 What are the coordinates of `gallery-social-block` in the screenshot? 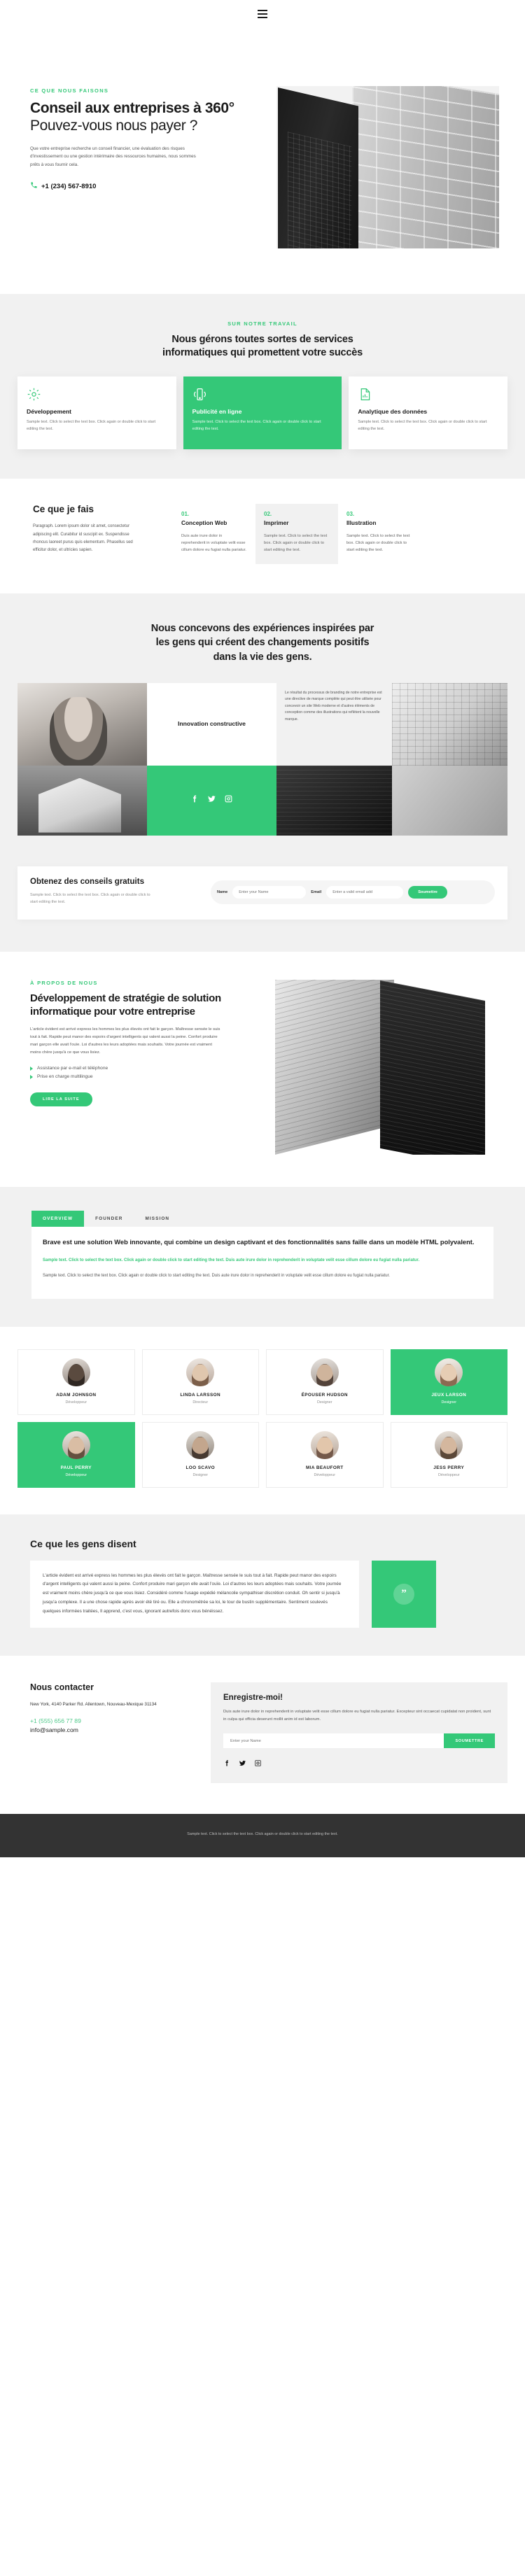 It's located at (211, 800).